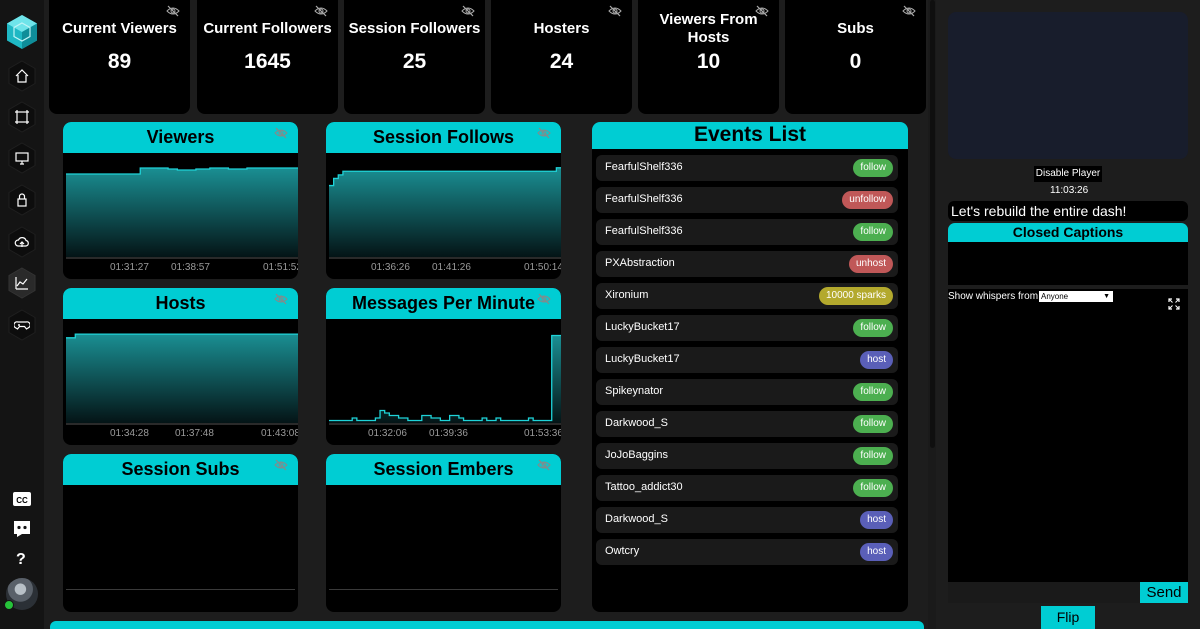  Describe the element at coordinates (542, 433) in the screenshot. I see `x-tick: 01:53:36` at that location.